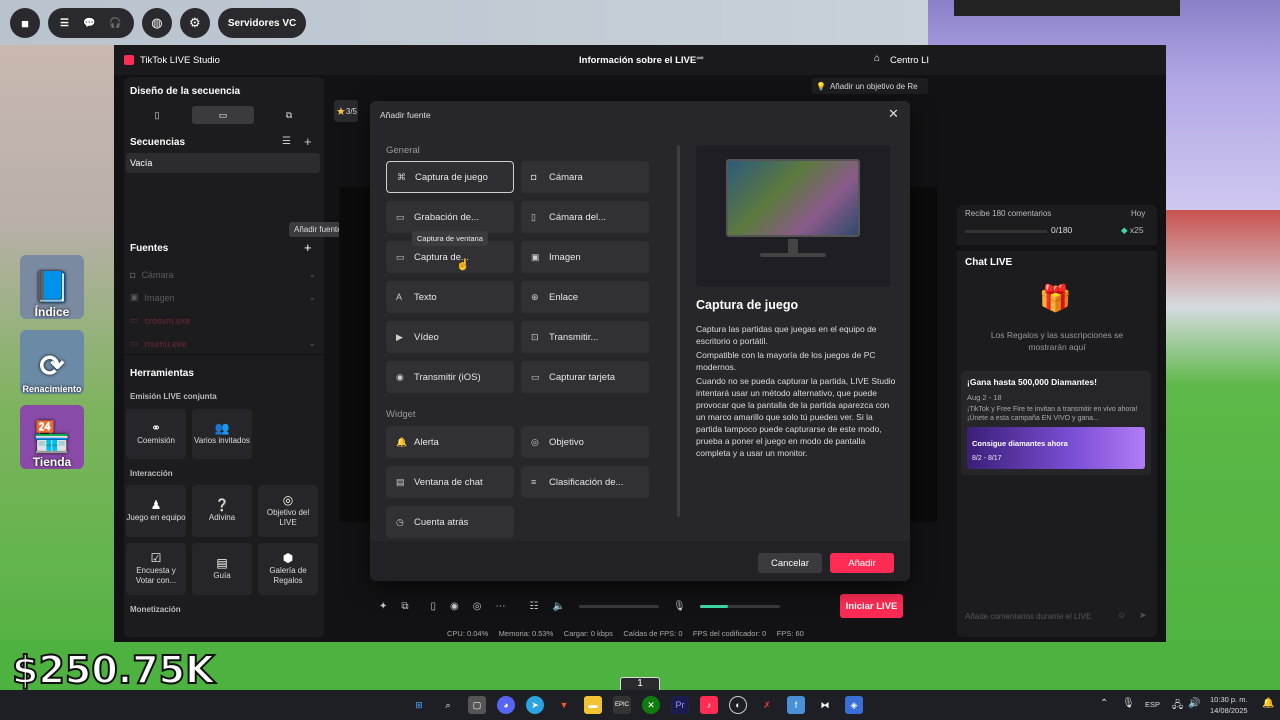 The image size is (1280, 720). Describe the element at coordinates (767, 705) in the screenshot. I see `capcut-icon: ✗` at that location.